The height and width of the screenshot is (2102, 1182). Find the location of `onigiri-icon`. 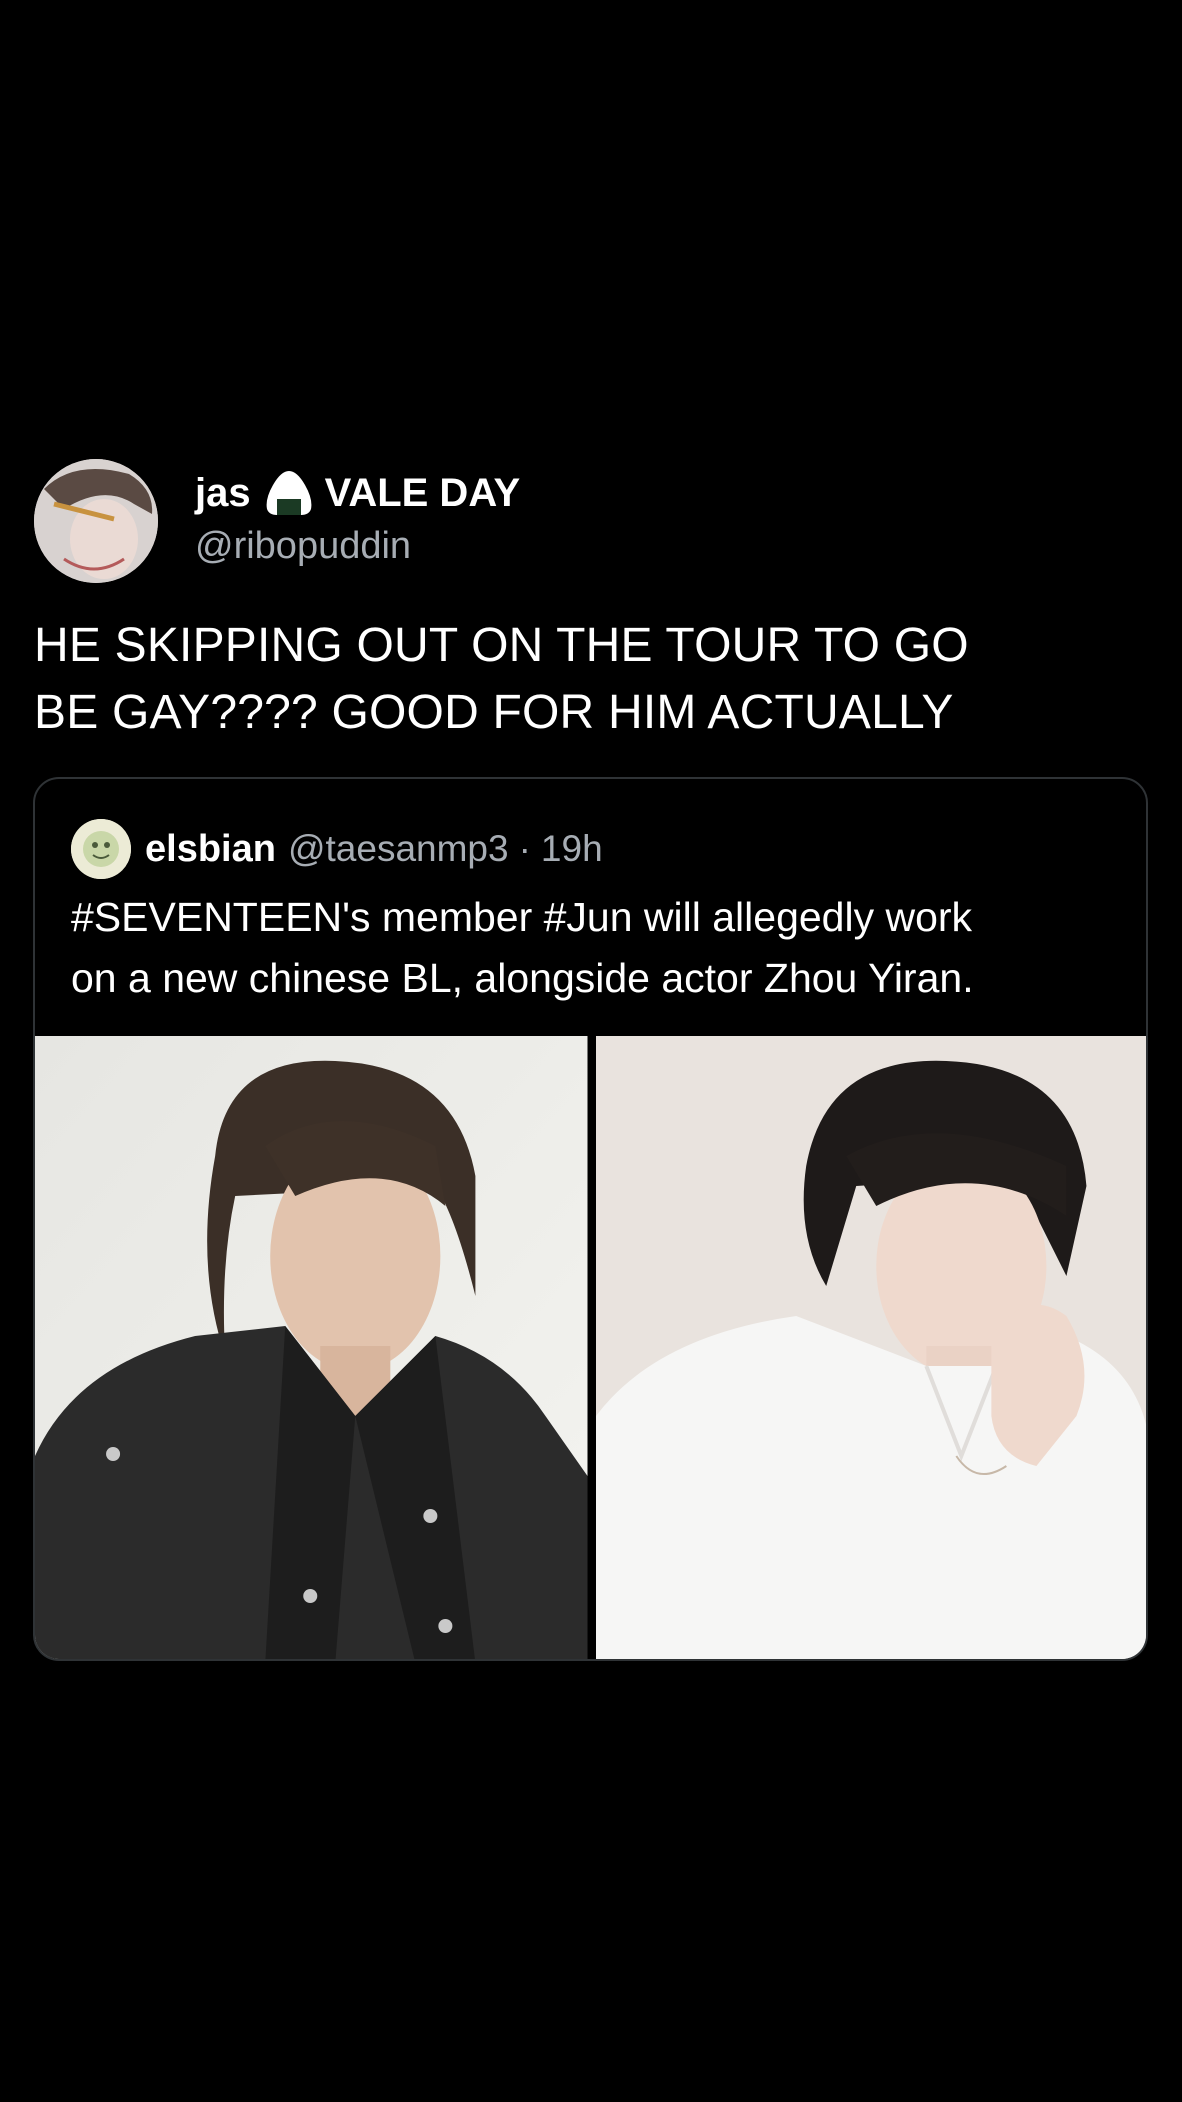

onigiri-icon is located at coordinates (289, 493).